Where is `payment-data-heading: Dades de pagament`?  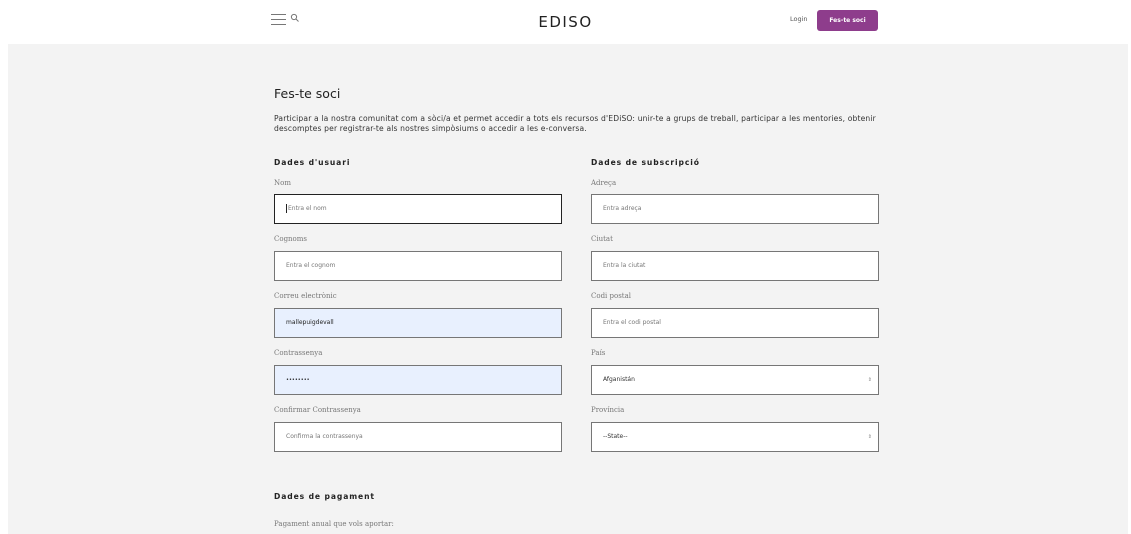
payment-data-heading: Dades de pagament is located at coordinates (324, 496).